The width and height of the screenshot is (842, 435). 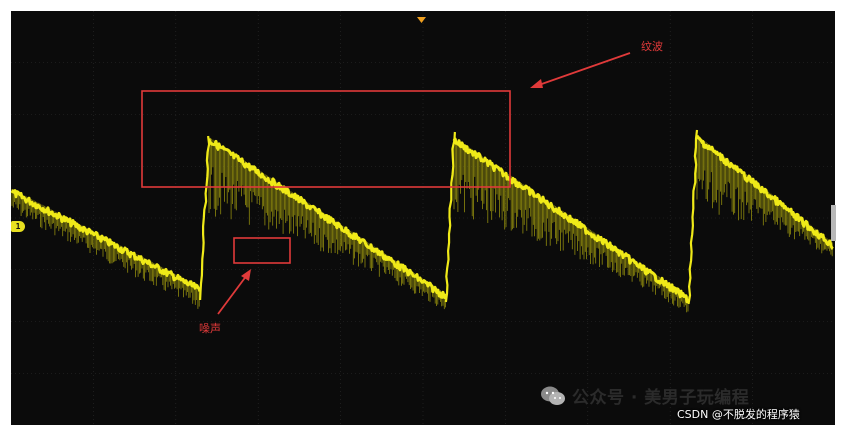 I want to click on ripple-label: 纹波, so click(x=652, y=46).